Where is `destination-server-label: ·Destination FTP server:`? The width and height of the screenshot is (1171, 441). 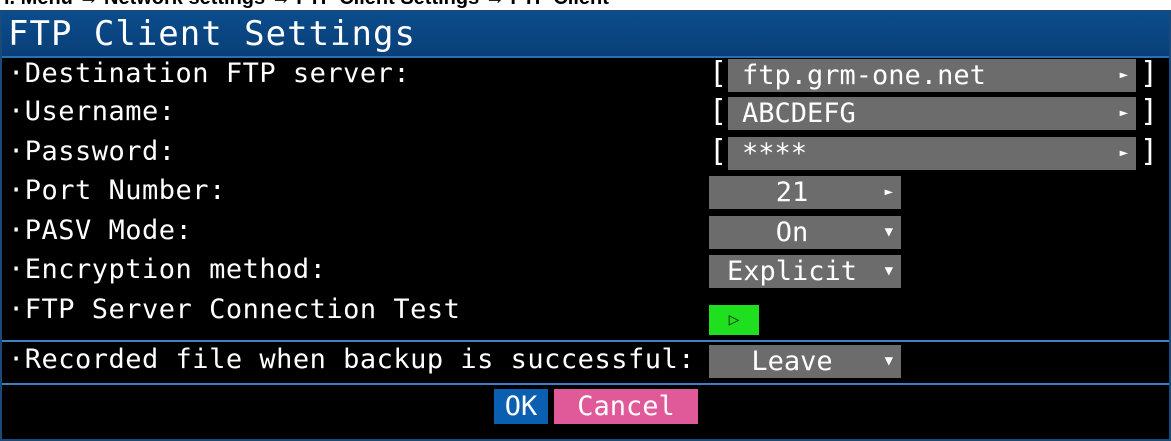
destination-server-label: ·Destination FTP server: is located at coordinates (209, 73).